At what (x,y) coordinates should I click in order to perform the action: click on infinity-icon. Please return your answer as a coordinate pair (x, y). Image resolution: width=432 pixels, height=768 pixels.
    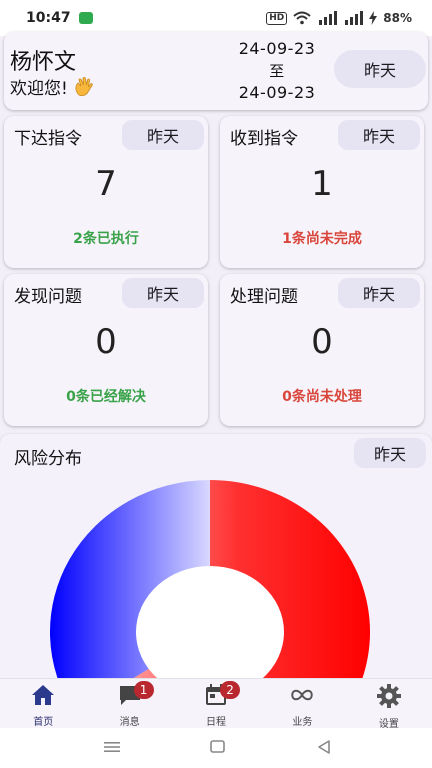
    Looking at the image, I should click on (302, 695).